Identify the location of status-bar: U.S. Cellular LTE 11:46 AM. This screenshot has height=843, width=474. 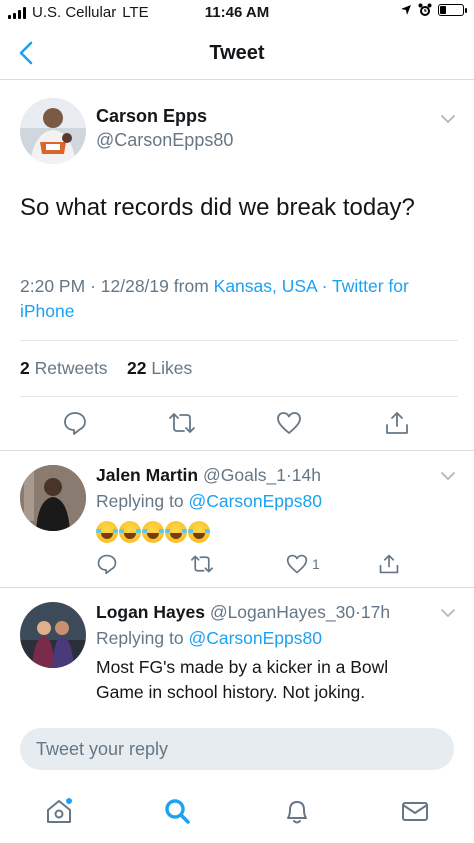
(237, 14).